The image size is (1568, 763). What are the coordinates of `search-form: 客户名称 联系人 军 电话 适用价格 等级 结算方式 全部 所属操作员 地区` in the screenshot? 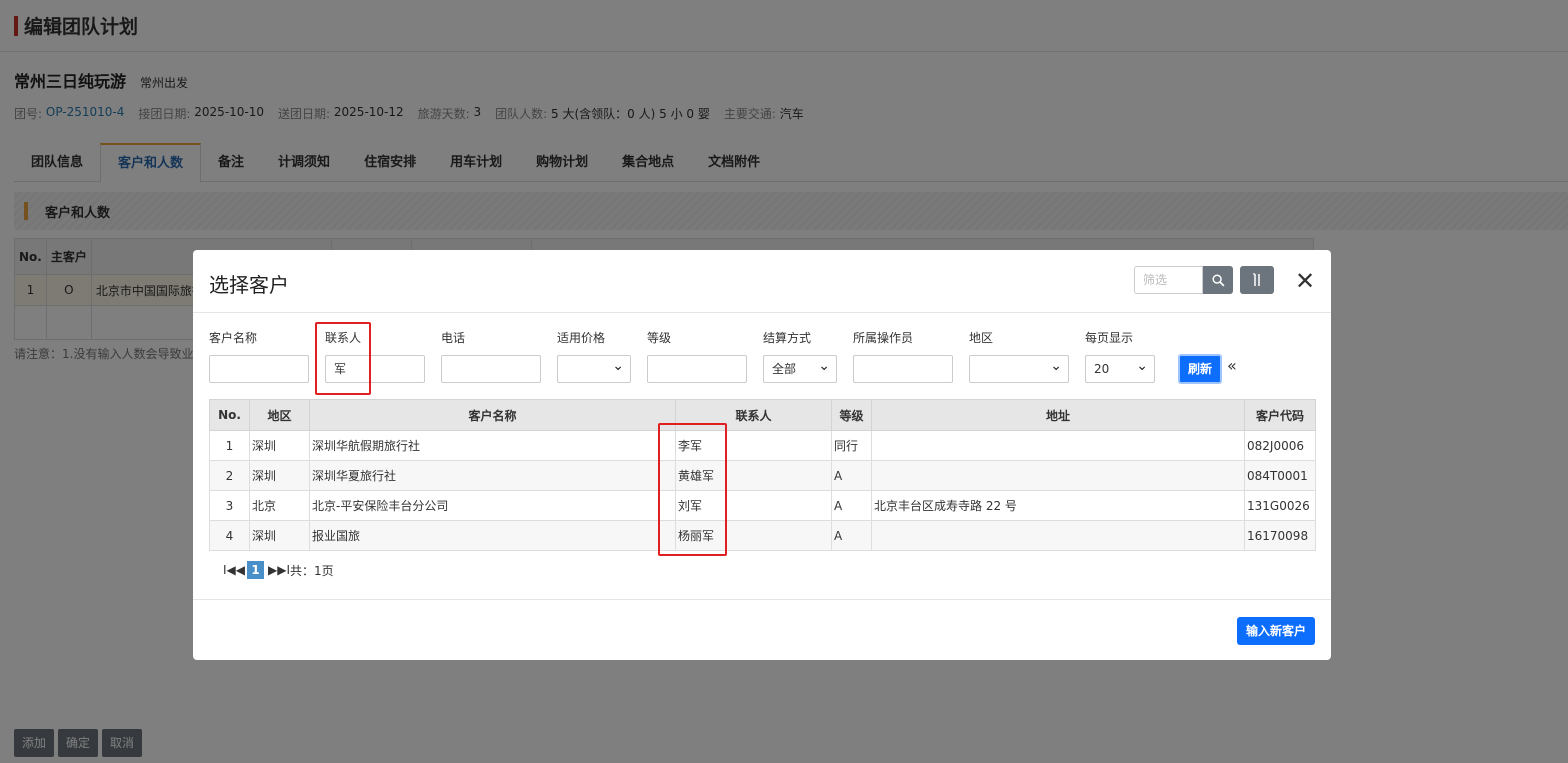 It's located at (770, 360).